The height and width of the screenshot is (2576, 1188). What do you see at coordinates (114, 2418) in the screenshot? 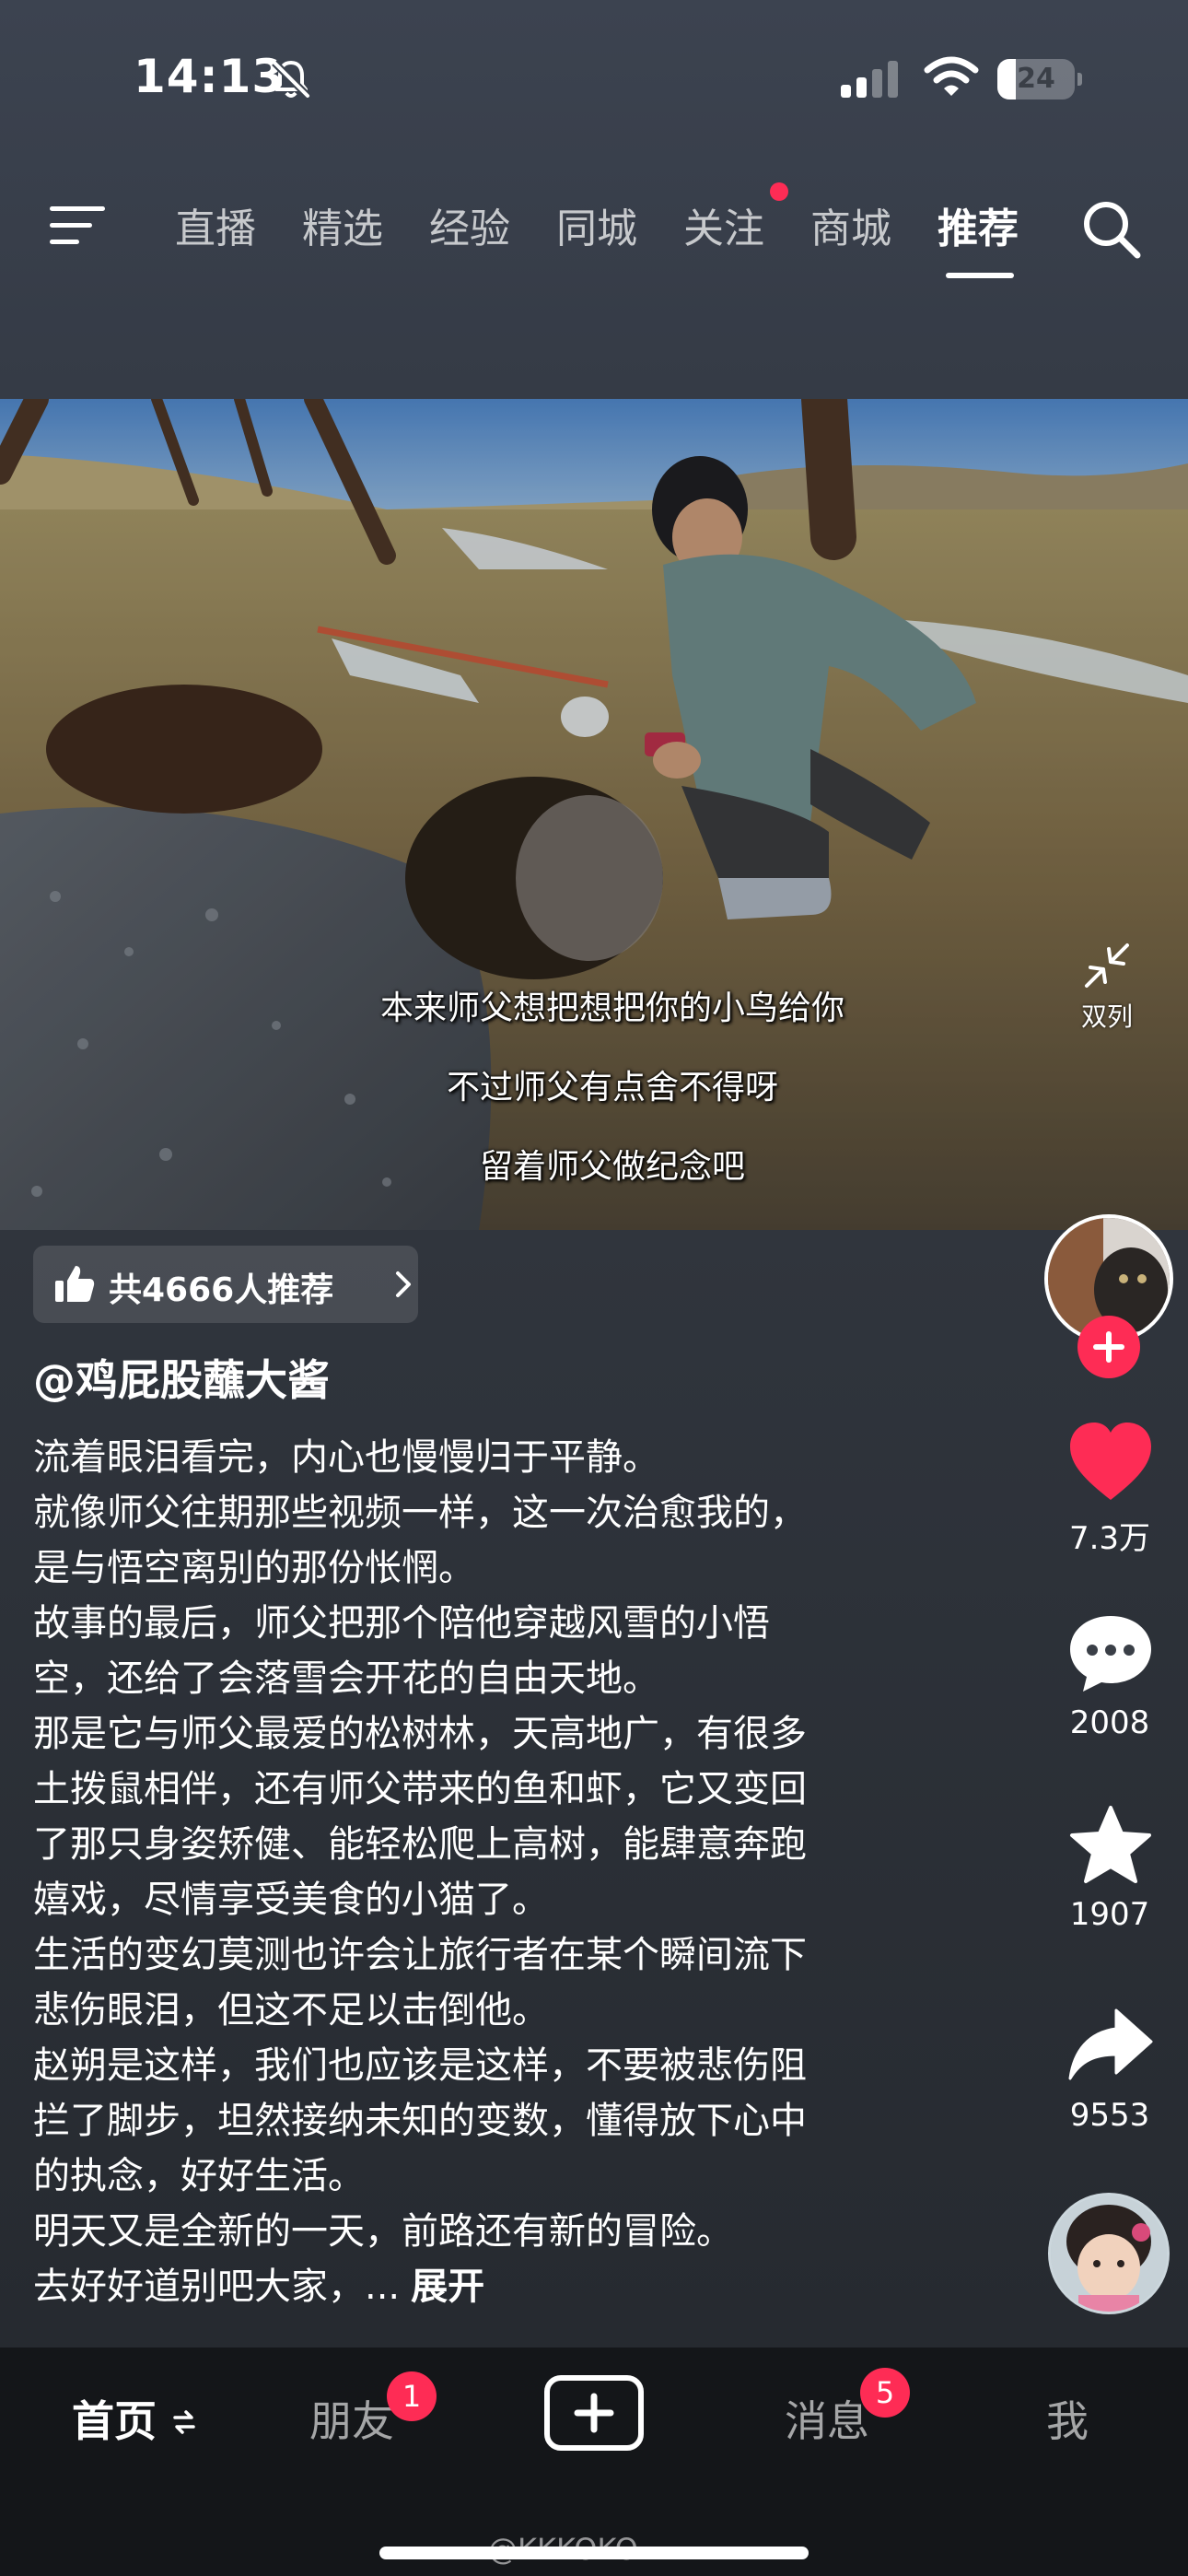
I see `nav-home: 首页` at bounding box center [114, 2418].